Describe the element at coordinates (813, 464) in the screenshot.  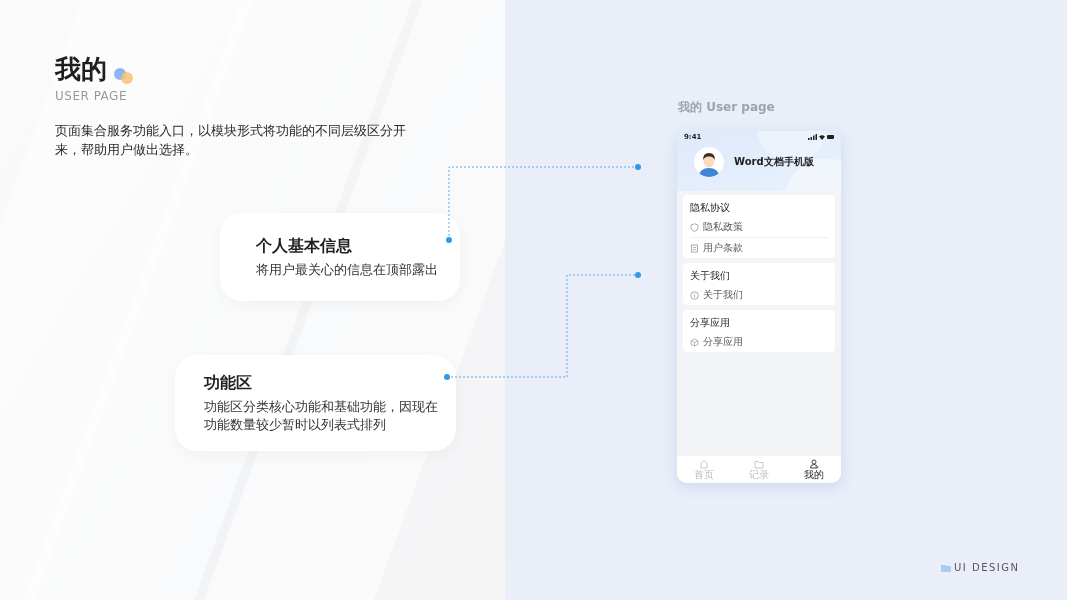
I see `user-icon` at that location.